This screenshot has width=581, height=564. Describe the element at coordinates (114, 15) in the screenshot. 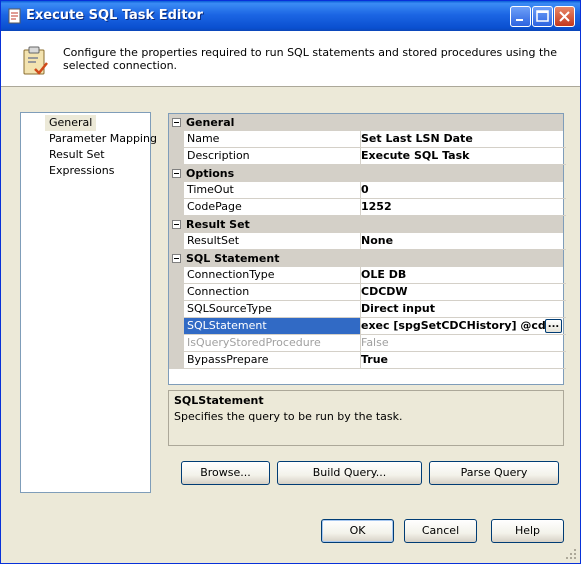

I see `window-title: Execute SQL Task Editor` at that location.